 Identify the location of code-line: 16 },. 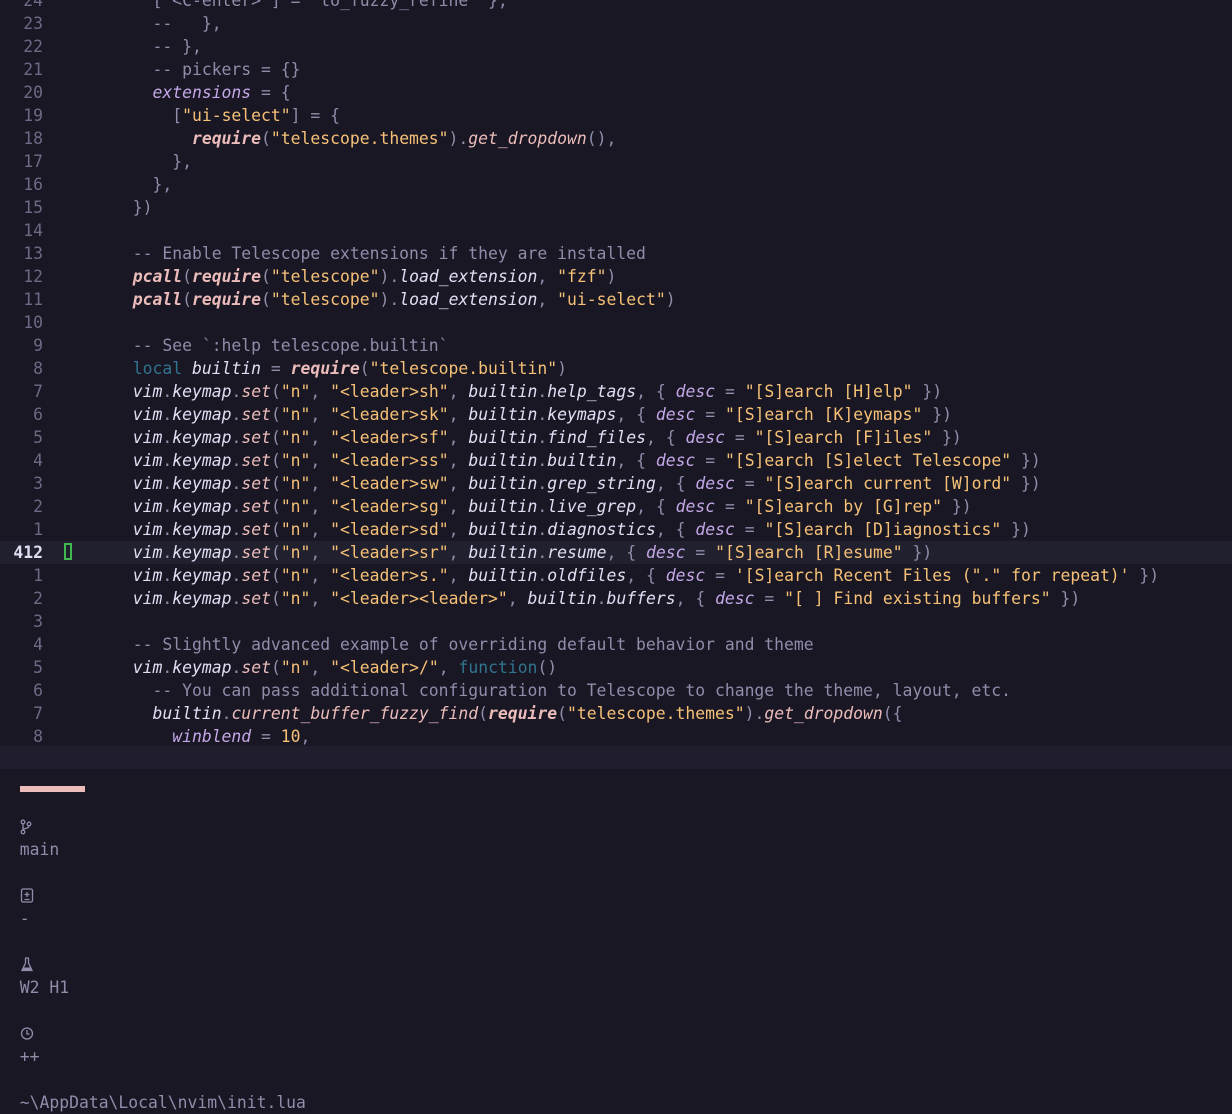
(616, 184).